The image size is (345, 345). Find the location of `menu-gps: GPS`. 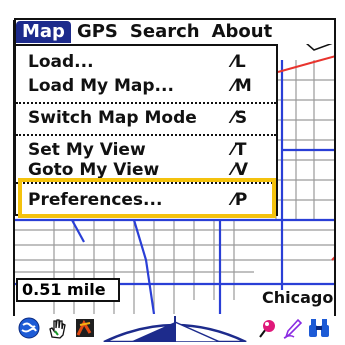

menu-gps: GPS is located at coordinates (97, 32).